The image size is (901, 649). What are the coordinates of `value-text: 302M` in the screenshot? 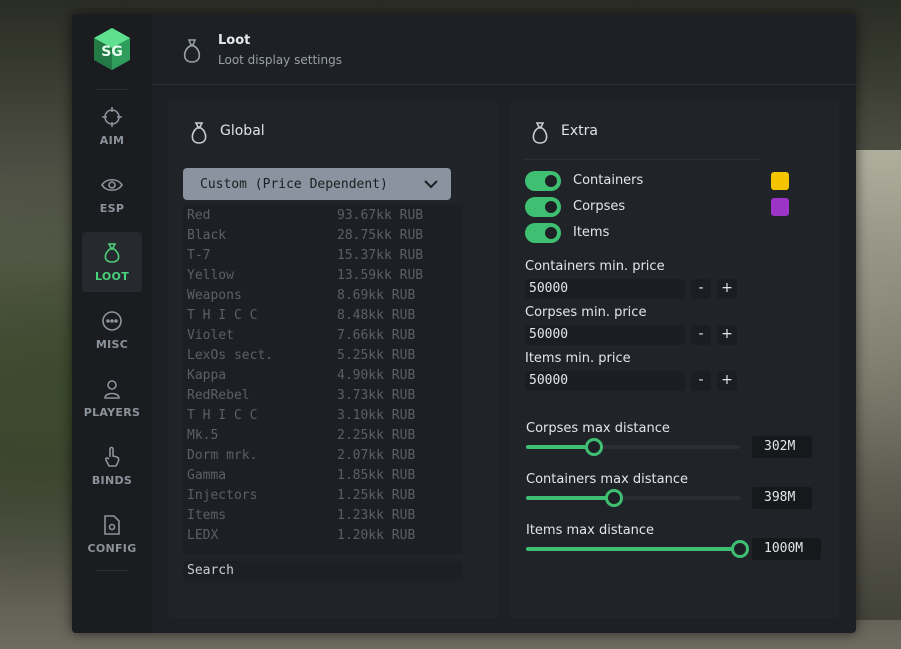 It's located at (780, 446).